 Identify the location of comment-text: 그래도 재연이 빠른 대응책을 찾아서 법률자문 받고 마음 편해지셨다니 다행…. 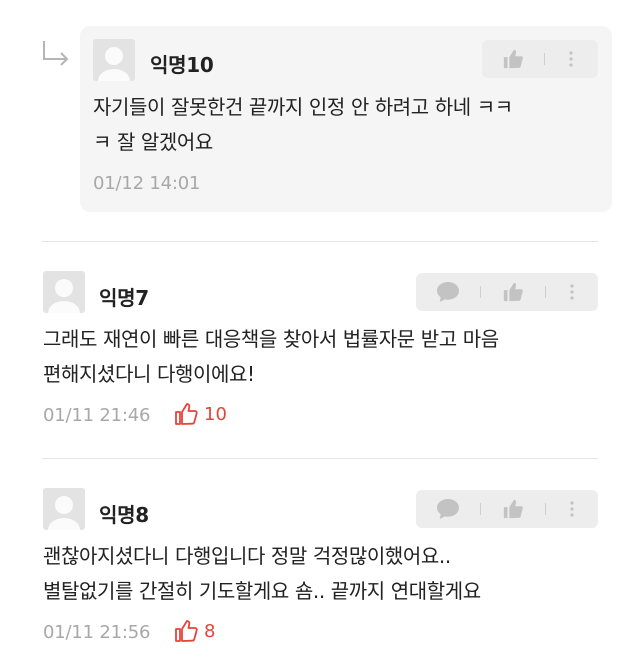
(271, 357).